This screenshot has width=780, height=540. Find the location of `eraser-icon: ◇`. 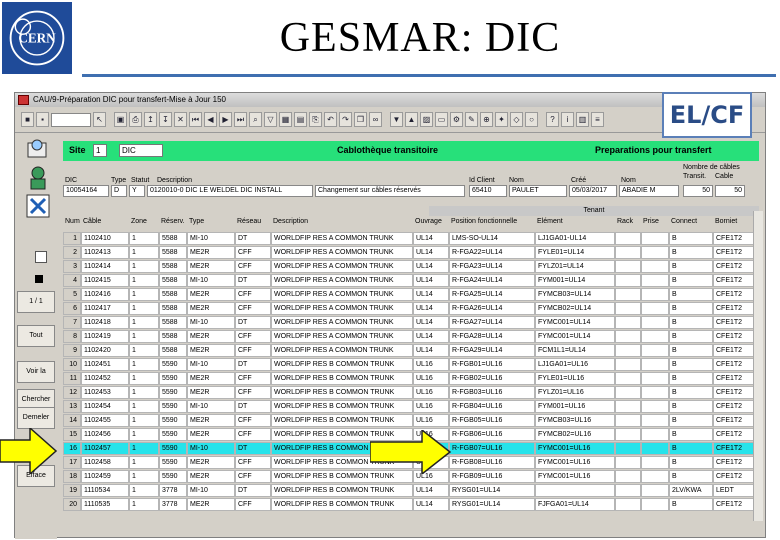

eraser-icon: ◇ is located at coordinates (516, 119).